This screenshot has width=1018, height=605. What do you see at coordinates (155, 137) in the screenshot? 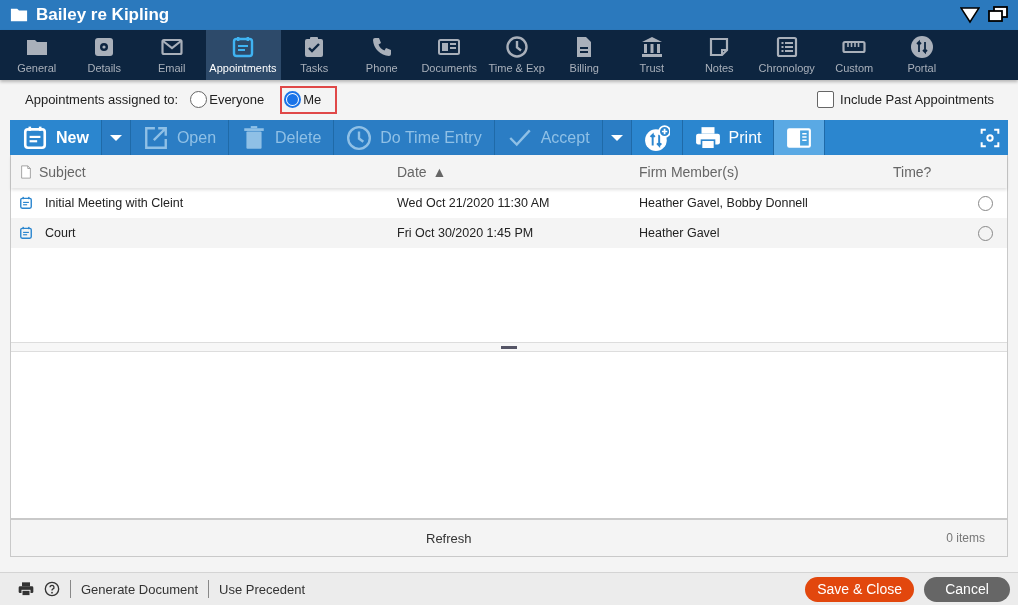
I see `external-link-icon` at bounding box center [155, 137].